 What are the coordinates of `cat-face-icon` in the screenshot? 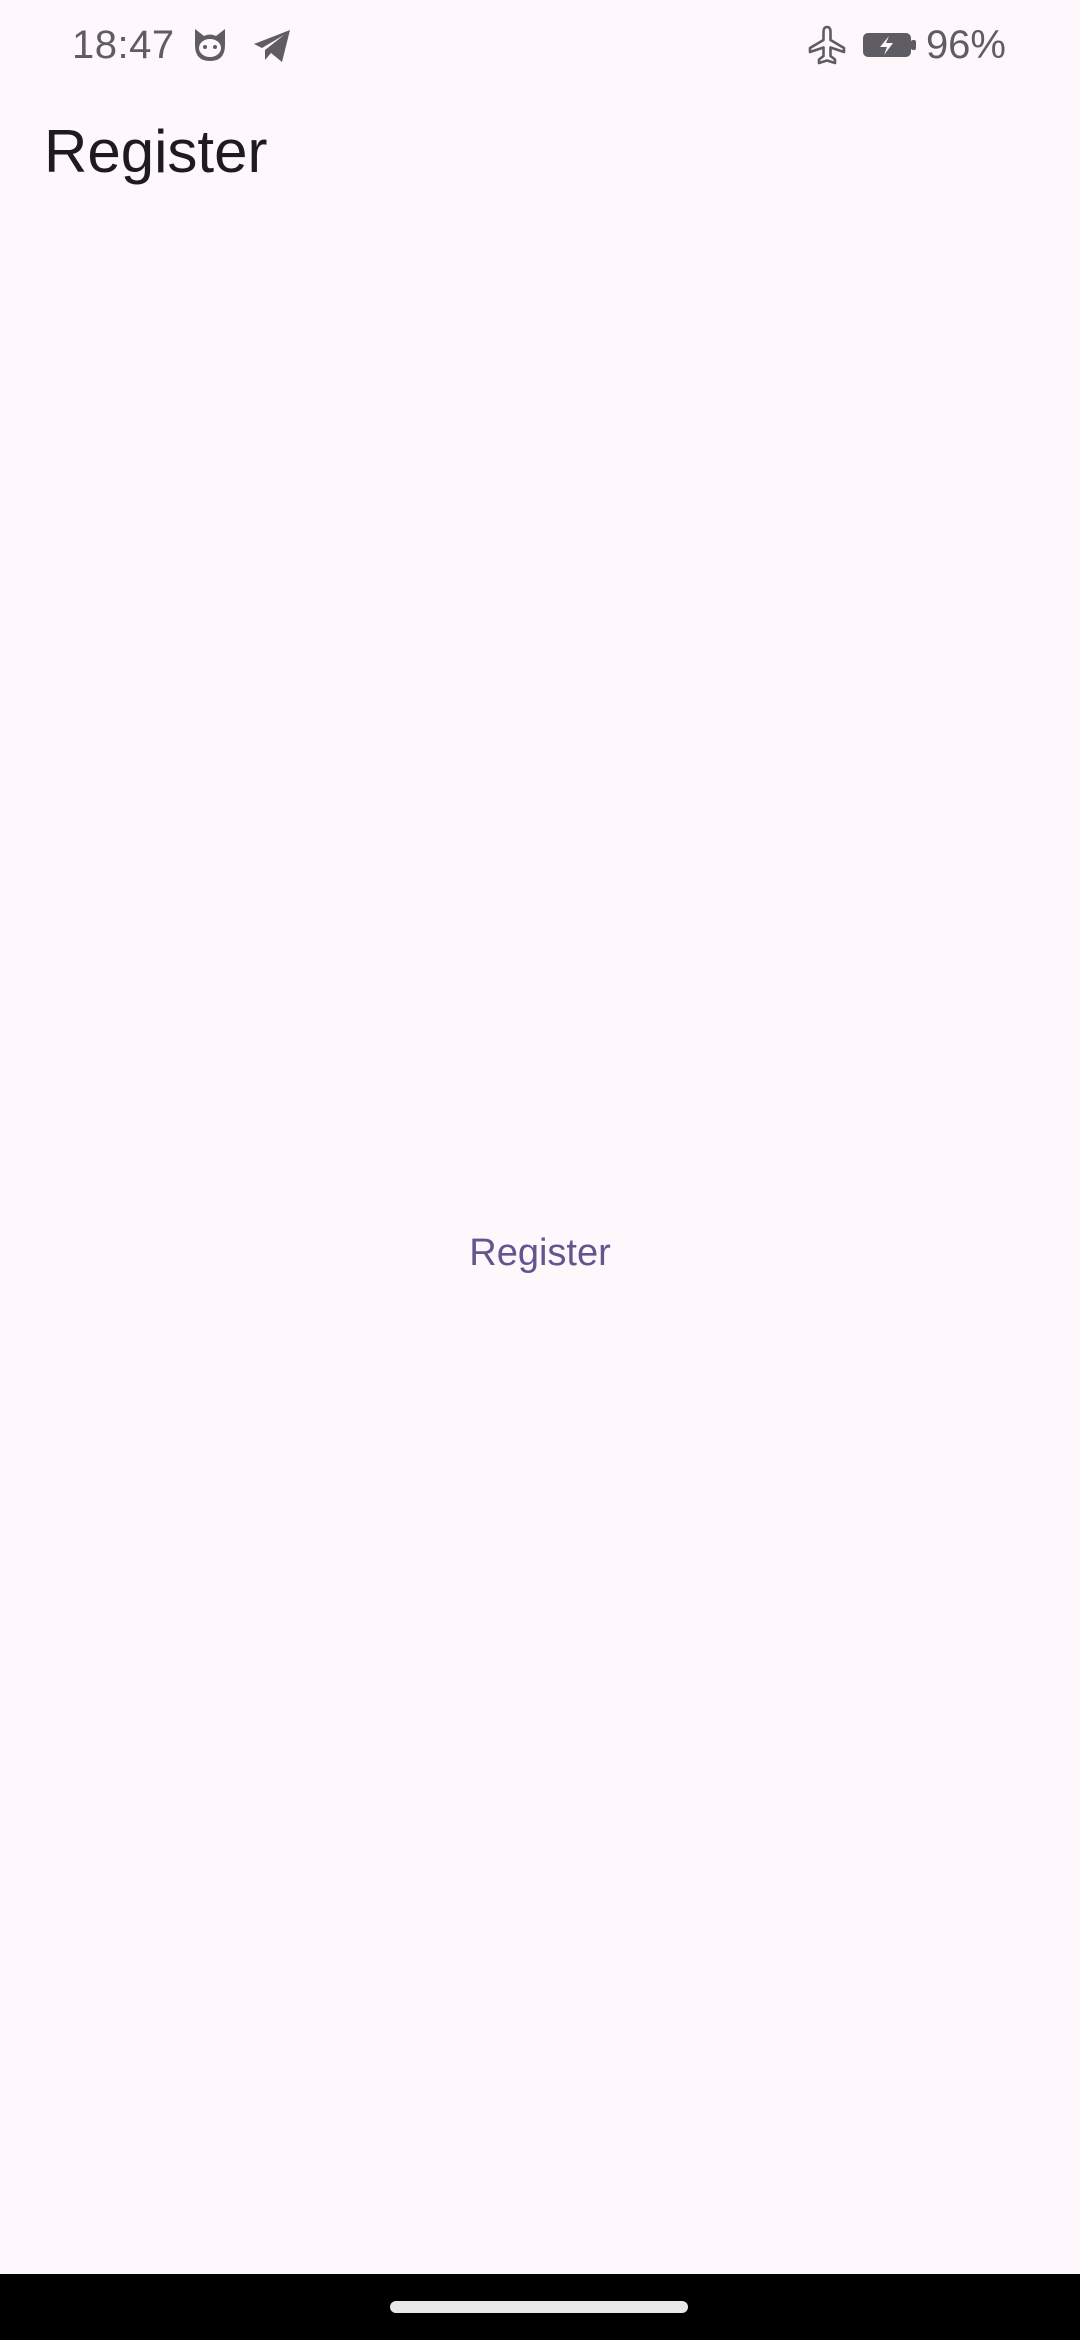 It's located at (210, 45).